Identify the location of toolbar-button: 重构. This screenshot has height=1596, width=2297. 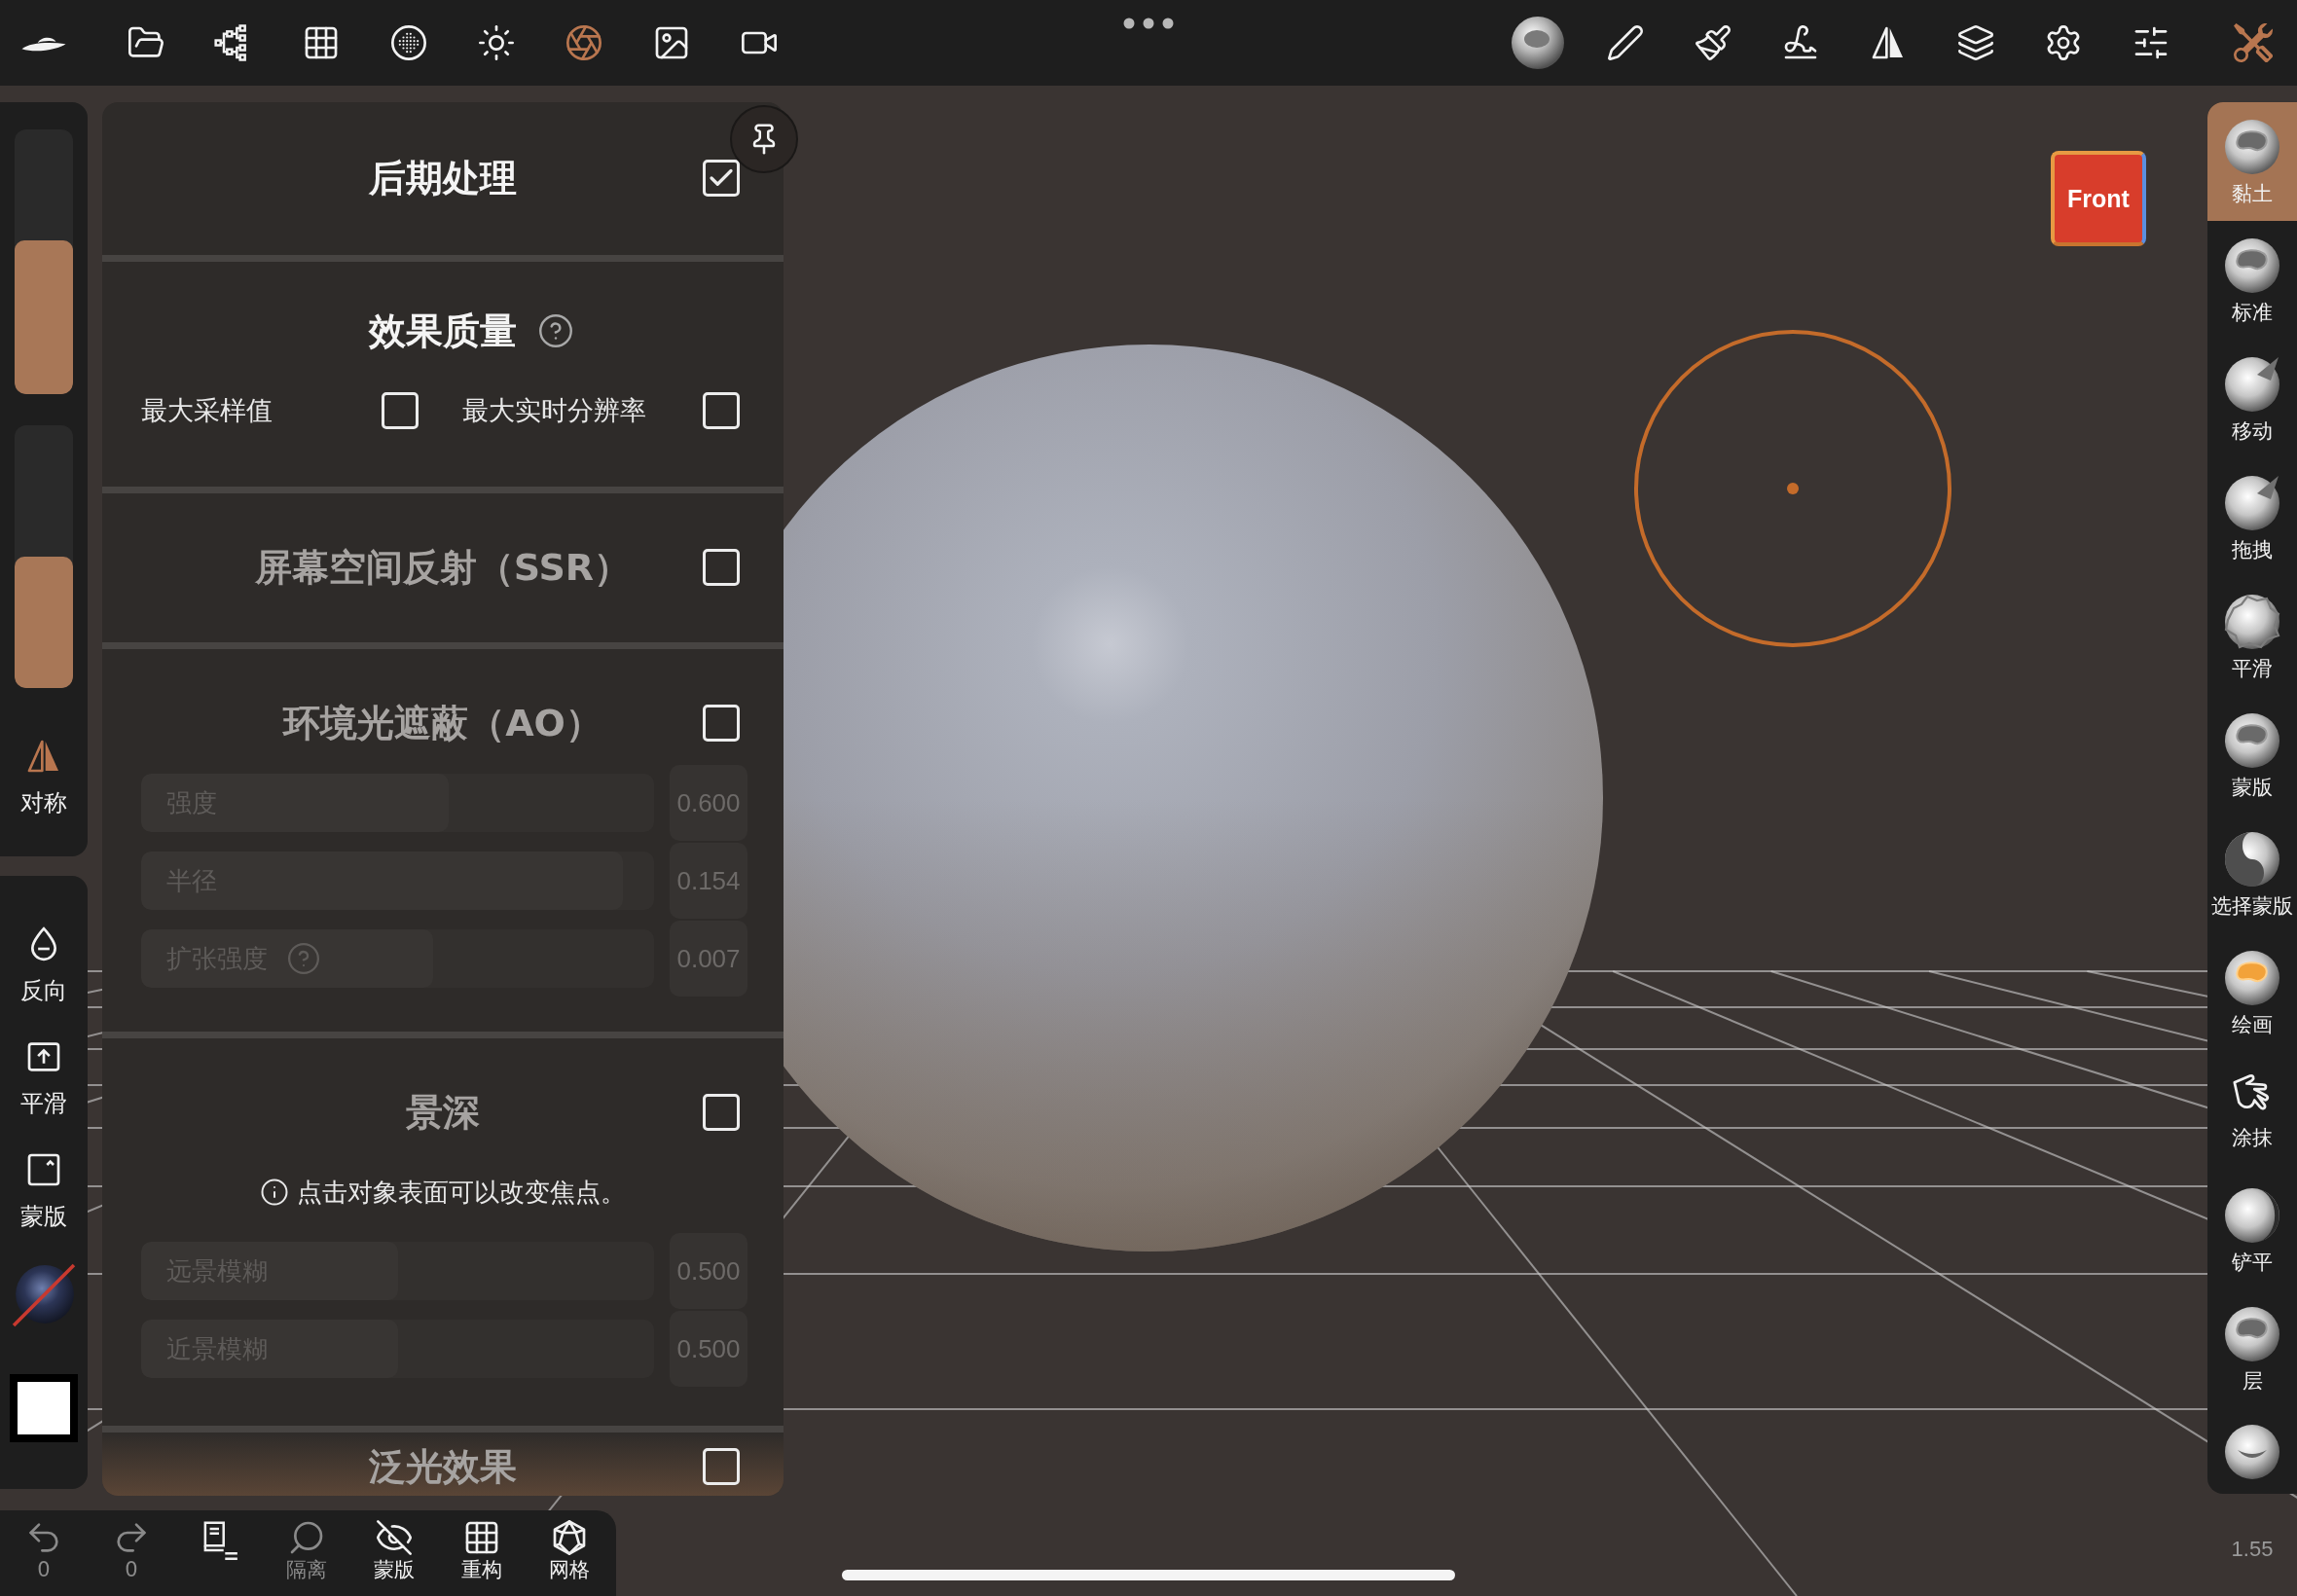
(482, 1553).